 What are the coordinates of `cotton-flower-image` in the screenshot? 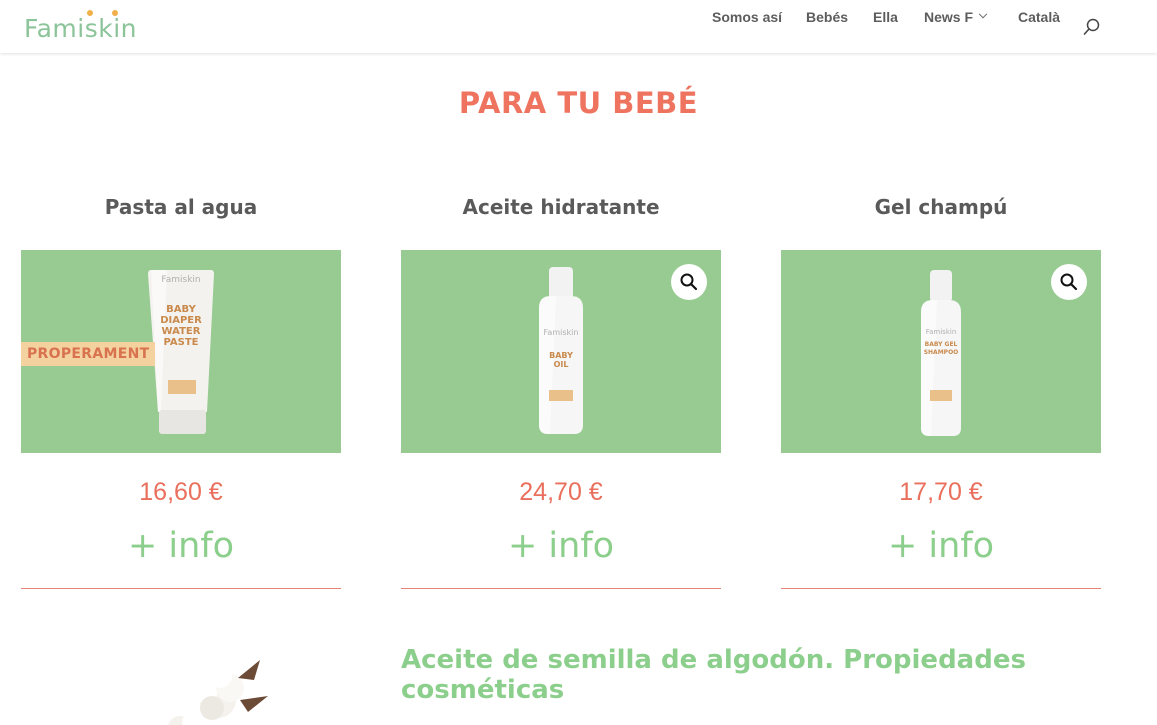 It's located at (220, 687).